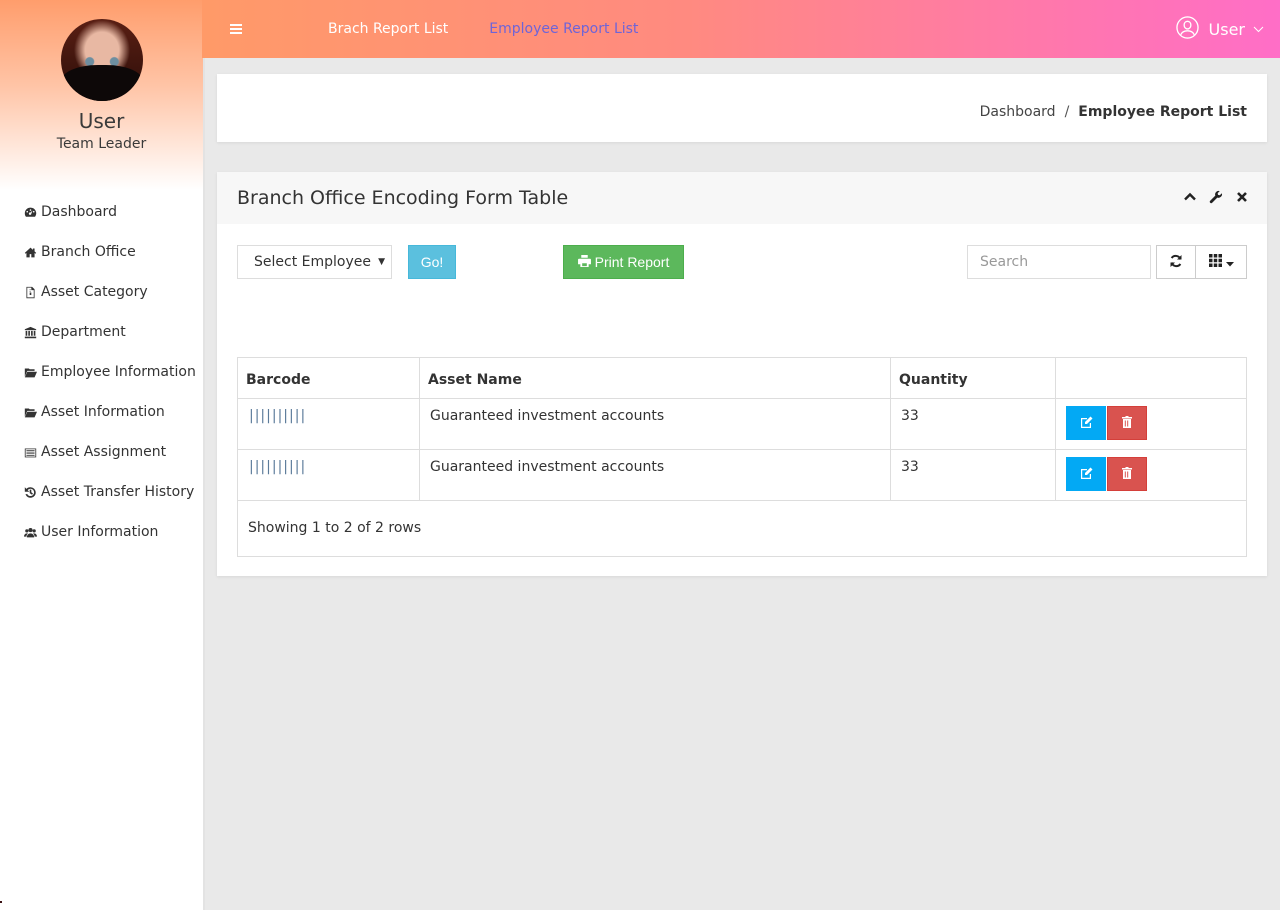  Describe the element at coordinates (1226, 29) in the screenshot. I see `user-name: User` at that location.